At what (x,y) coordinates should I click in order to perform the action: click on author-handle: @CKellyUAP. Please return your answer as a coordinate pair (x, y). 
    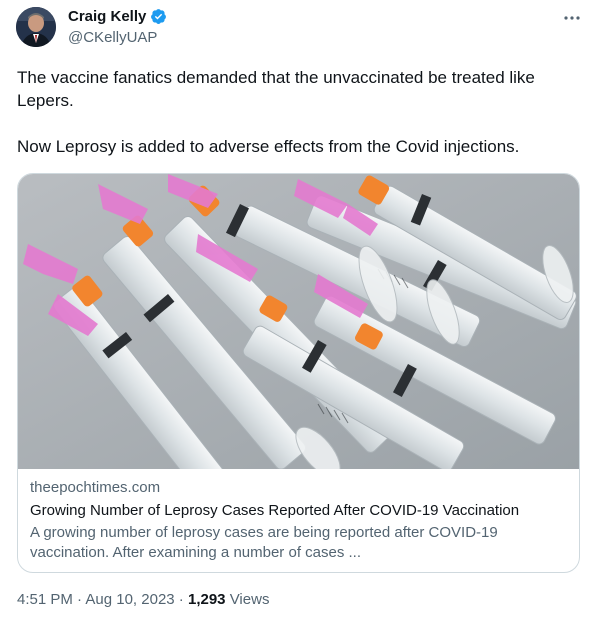
    Looking at the image, I should click on (112, 37).